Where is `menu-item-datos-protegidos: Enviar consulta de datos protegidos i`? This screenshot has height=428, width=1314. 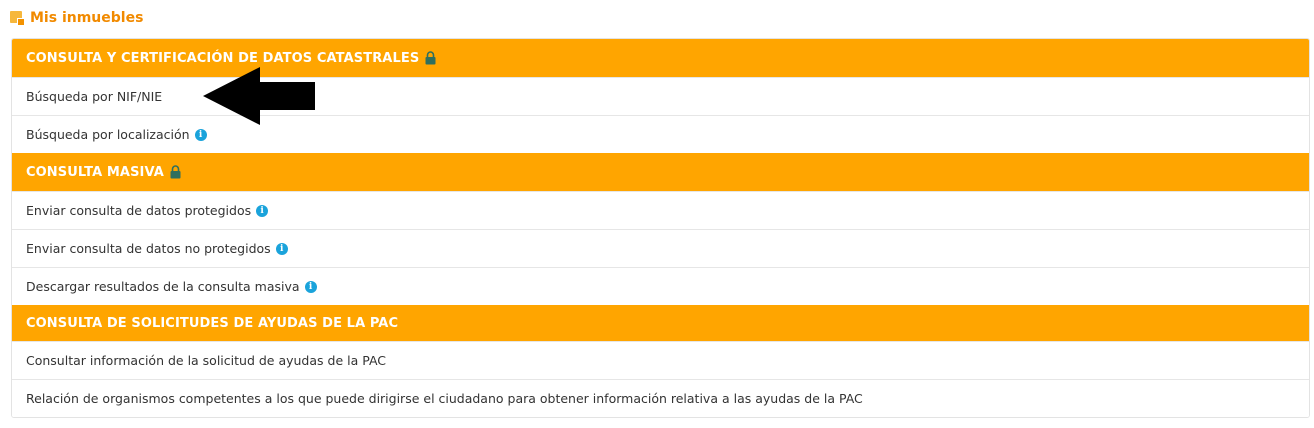 menu-item-datos-protegidos: Enviar consulta de datos protegidos i is located at coordinates (660, 210).